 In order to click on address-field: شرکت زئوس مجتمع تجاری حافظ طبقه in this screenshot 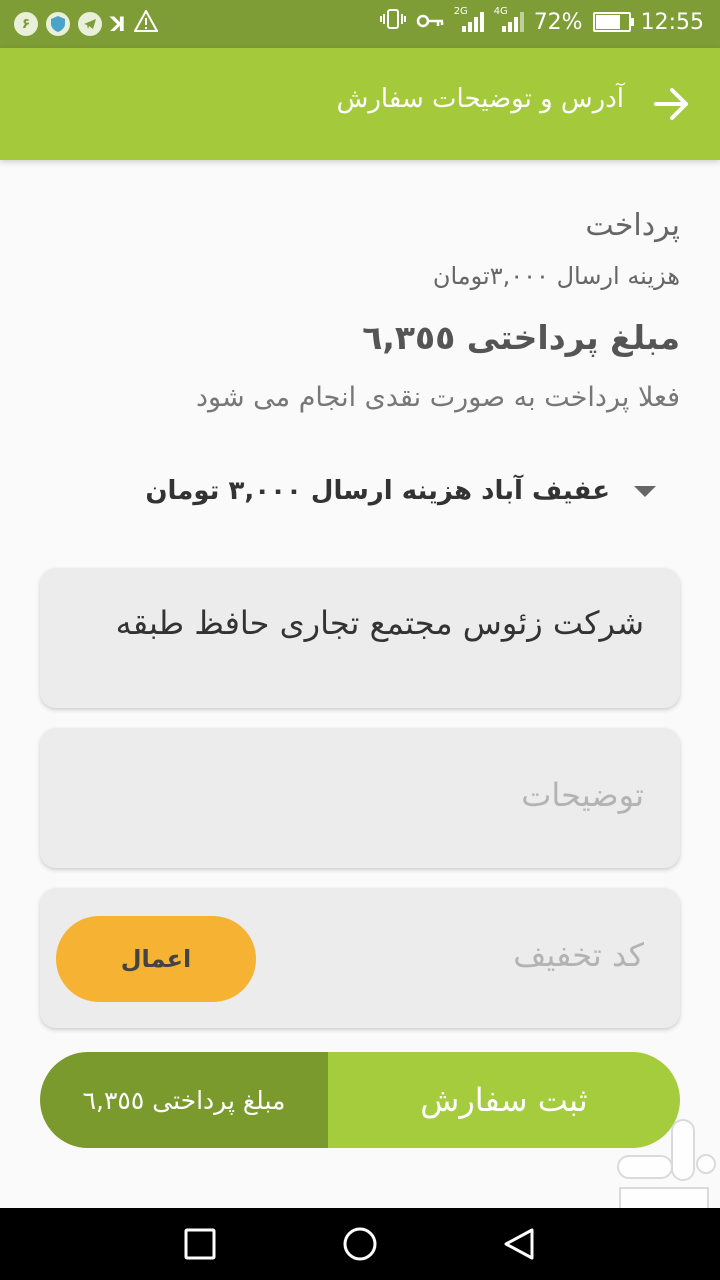, I will do `click(360, 638)`.